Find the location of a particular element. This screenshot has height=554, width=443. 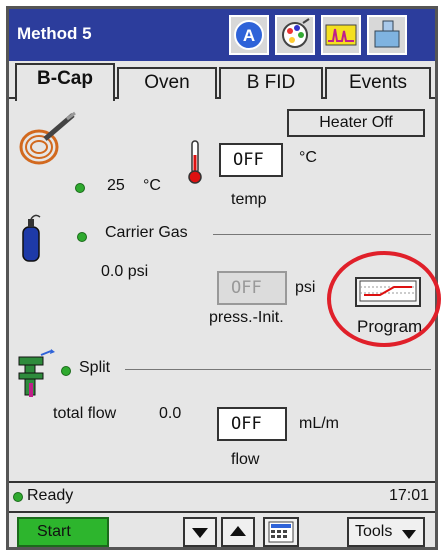

scroll-down-button is located at coordinates (200, 532).